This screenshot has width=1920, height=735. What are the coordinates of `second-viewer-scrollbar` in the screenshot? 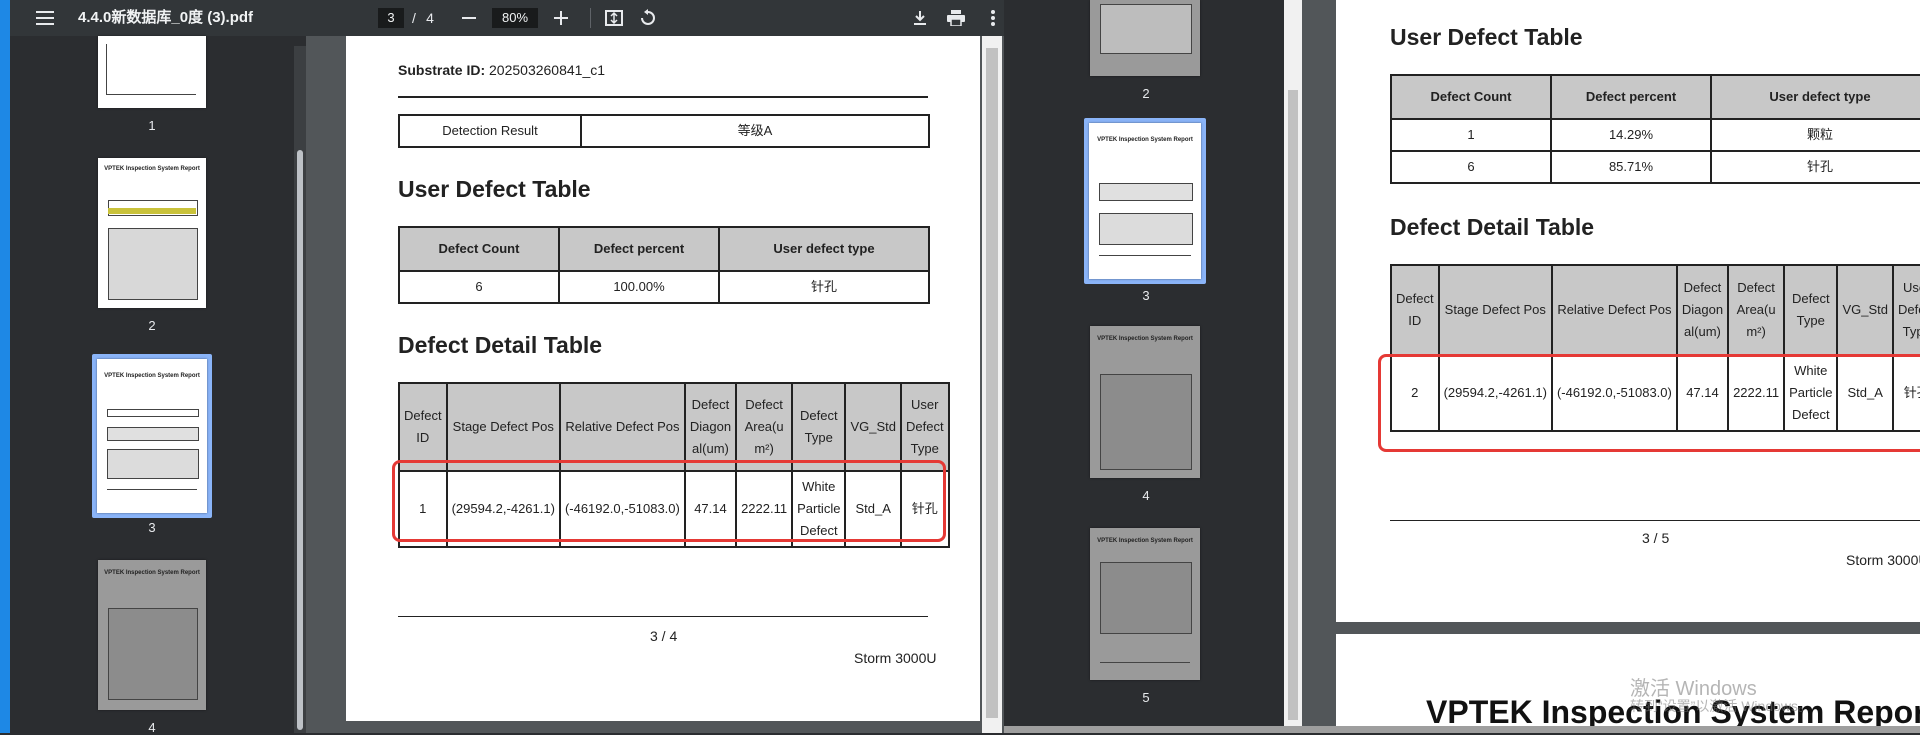 It's located at (1293, 366).